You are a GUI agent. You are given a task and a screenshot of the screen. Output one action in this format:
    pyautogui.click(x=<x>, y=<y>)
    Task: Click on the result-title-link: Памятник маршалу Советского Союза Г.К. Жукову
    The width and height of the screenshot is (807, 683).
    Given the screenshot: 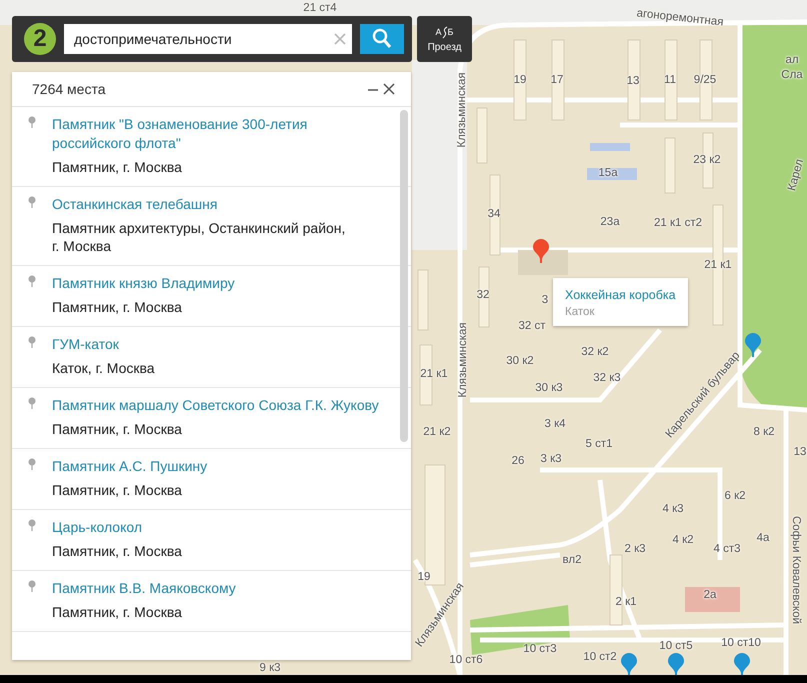 What is the action you would take?
    pyautogui.click(x=215, y=405)
    